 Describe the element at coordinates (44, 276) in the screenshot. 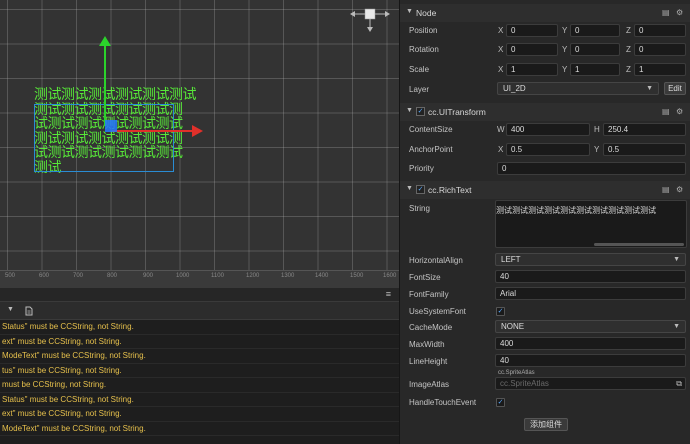

I see `ruler-tick: 600` at that location.